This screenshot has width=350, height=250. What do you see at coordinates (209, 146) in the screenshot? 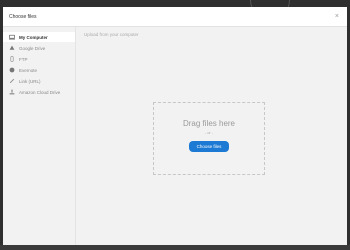
I see `choose-files-button: Choose files` at bounding box center [209, 146].